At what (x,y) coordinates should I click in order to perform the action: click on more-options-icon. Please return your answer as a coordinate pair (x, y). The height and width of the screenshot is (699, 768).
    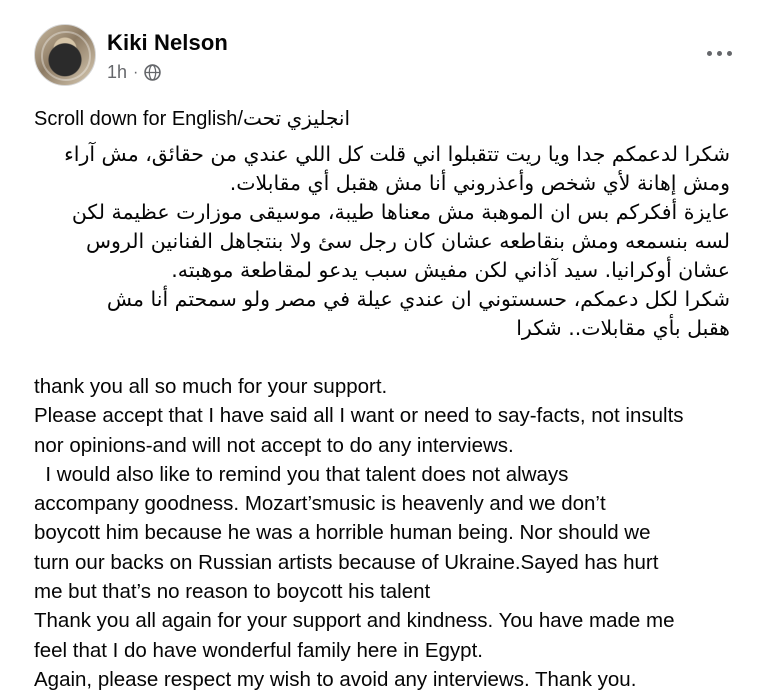
    Looking at the image, I should click on (719, 53).